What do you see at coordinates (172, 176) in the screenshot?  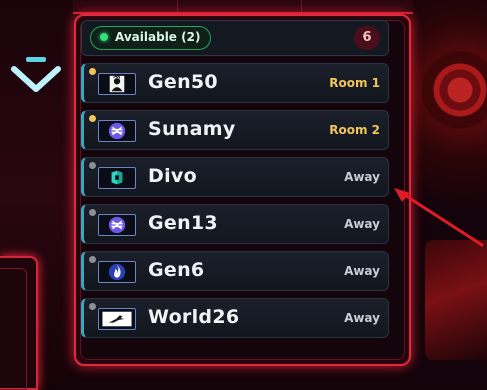 I see `user-name: Divo` at bounding box center [172, 176].